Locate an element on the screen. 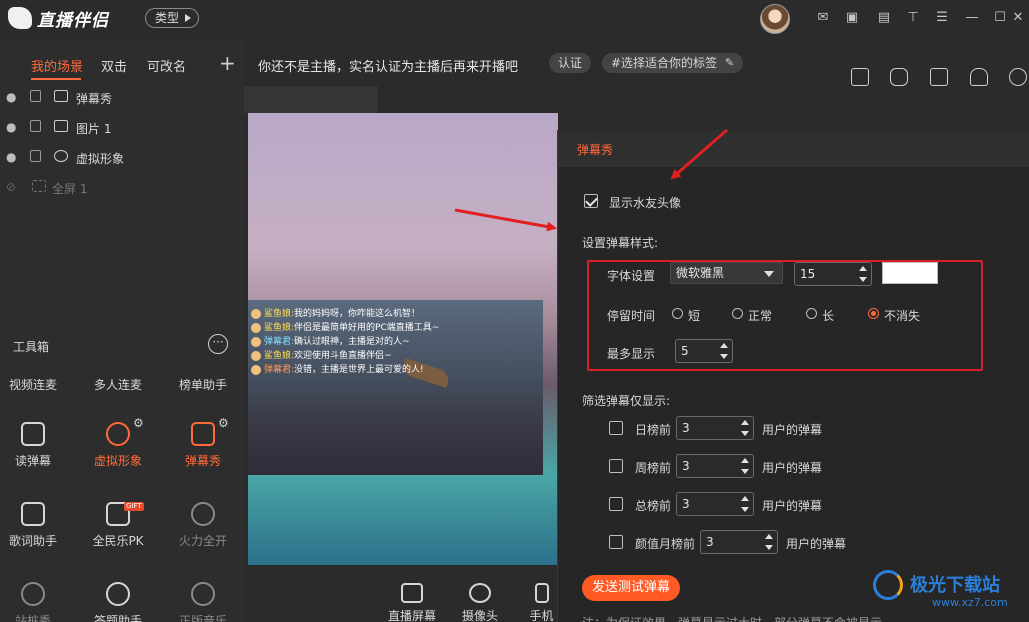 Image resolution: width=1029 pixels, height=622 pixels. tool-label: 多人连麦 is located at coordinates (117, 385).